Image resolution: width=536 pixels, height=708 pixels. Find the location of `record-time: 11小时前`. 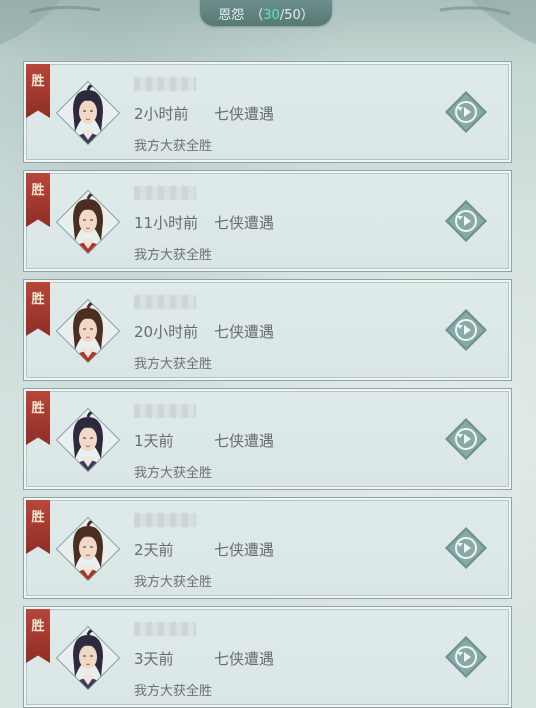

record-time: 11小时前 is located at coordinates (166, 223).